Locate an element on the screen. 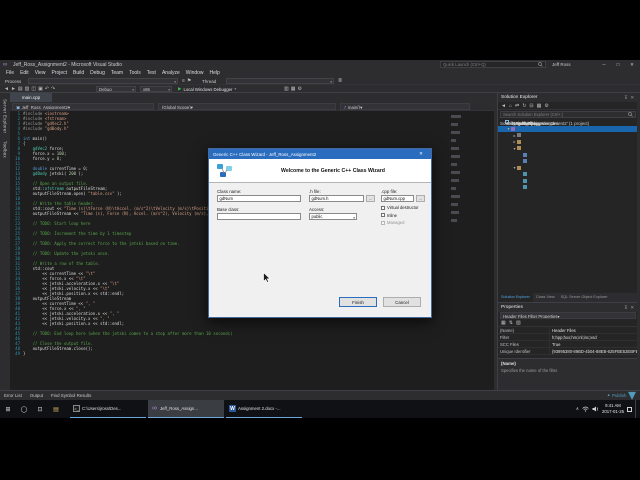  search-icon: ◯ is located at coordinates (24, 409).